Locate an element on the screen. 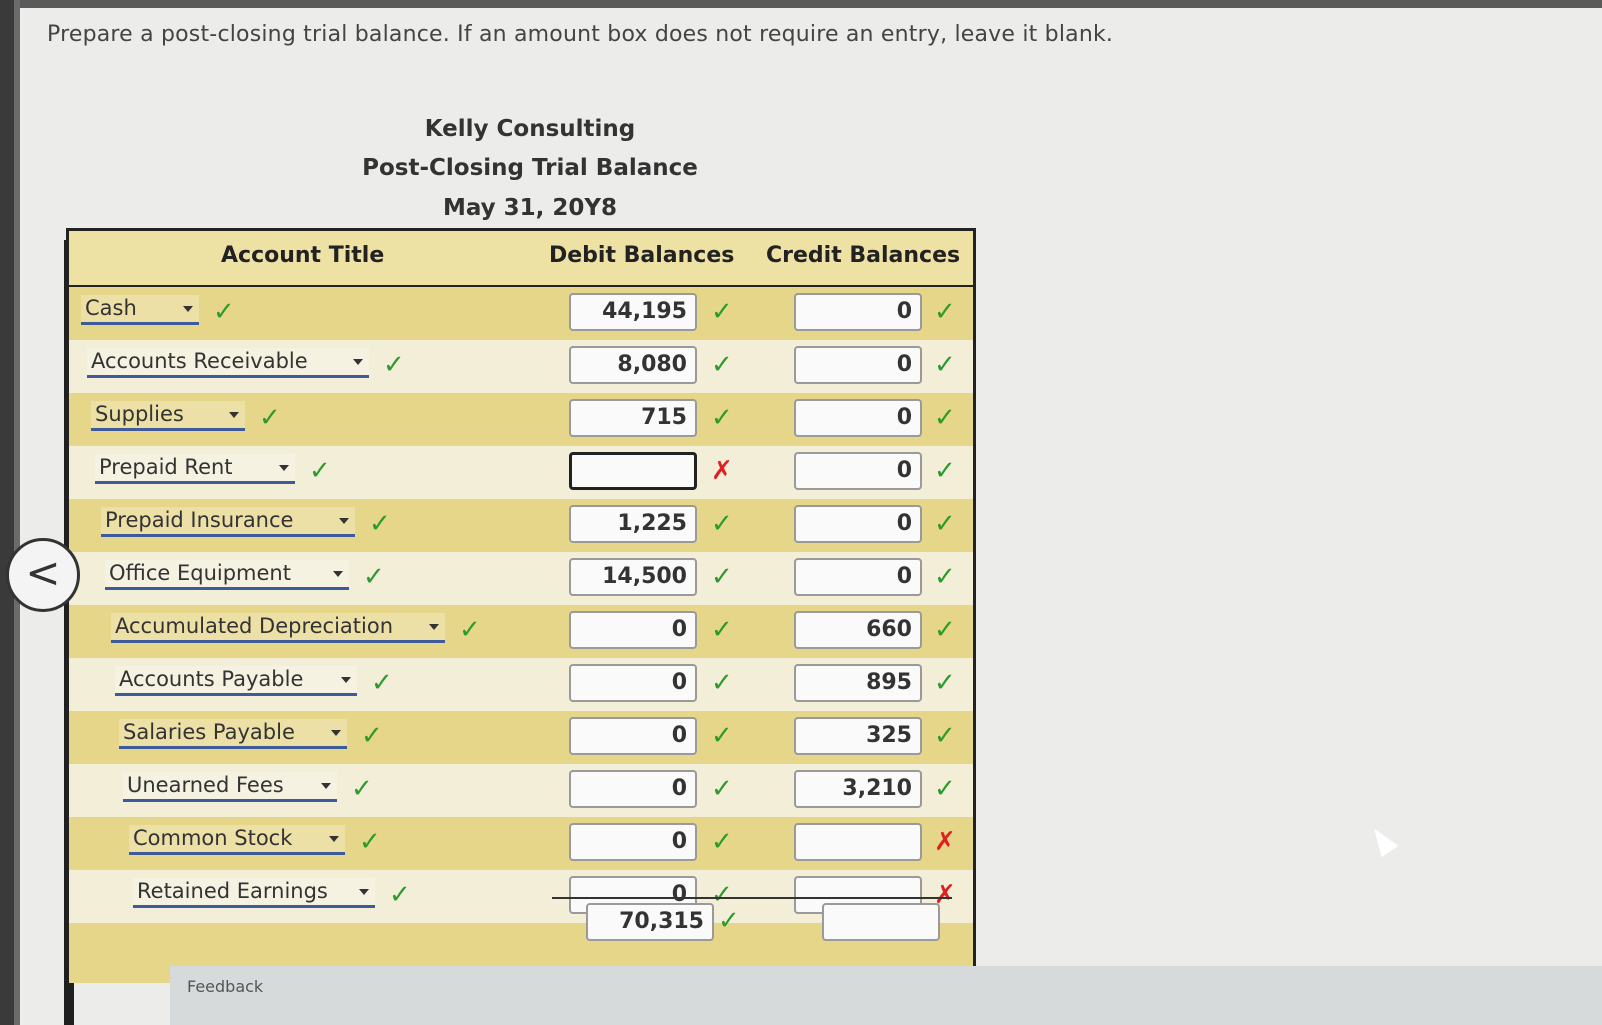  table-row: Accounts Receivable ✓ 8,080 ✓ 0 ✓ is located at coordinates (521, 366).